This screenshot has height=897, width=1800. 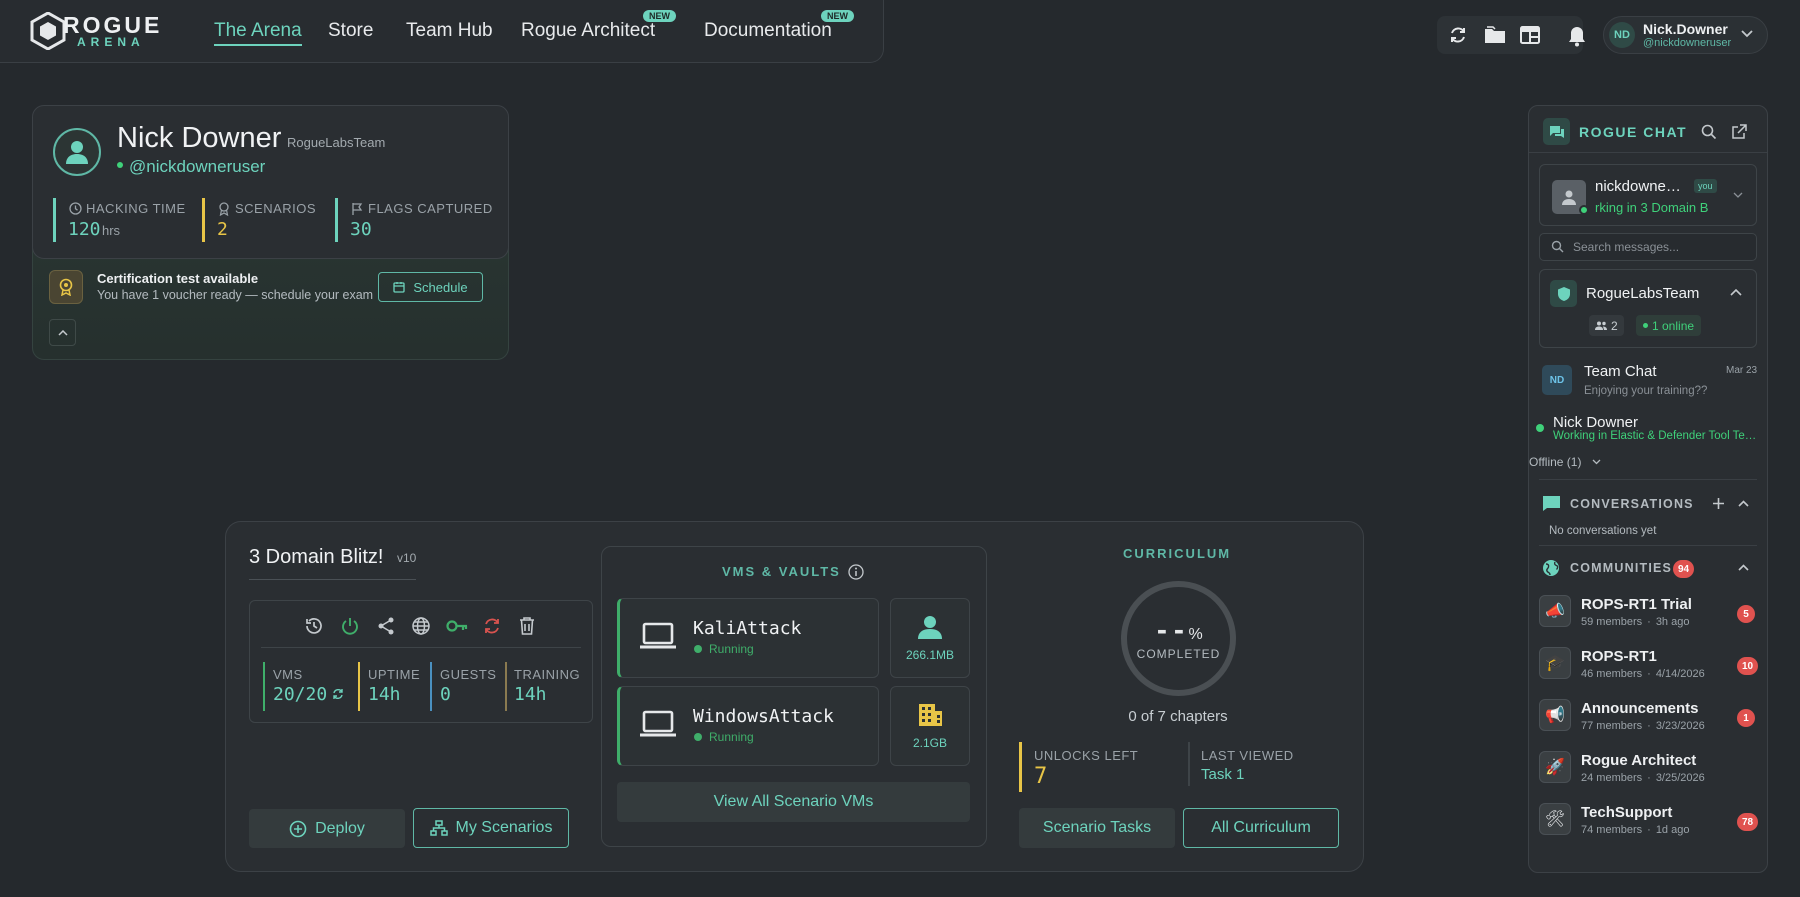 I want to click on conversation-icon, so click(x=1551, y=503).